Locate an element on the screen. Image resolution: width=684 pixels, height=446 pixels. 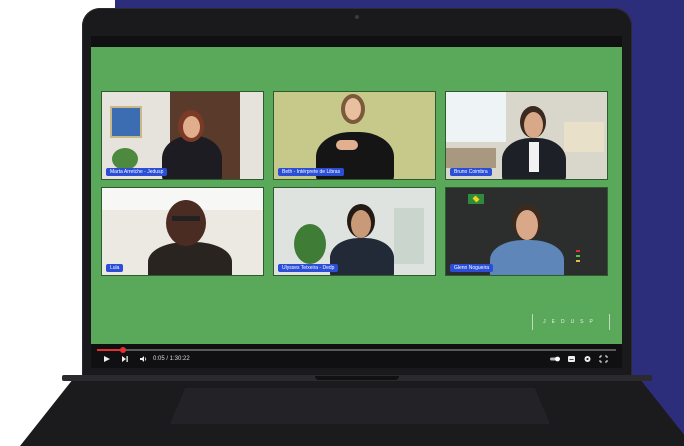
participant-tile: Ulysses Teixeira - Dedp is located at coordinates (354, 231).